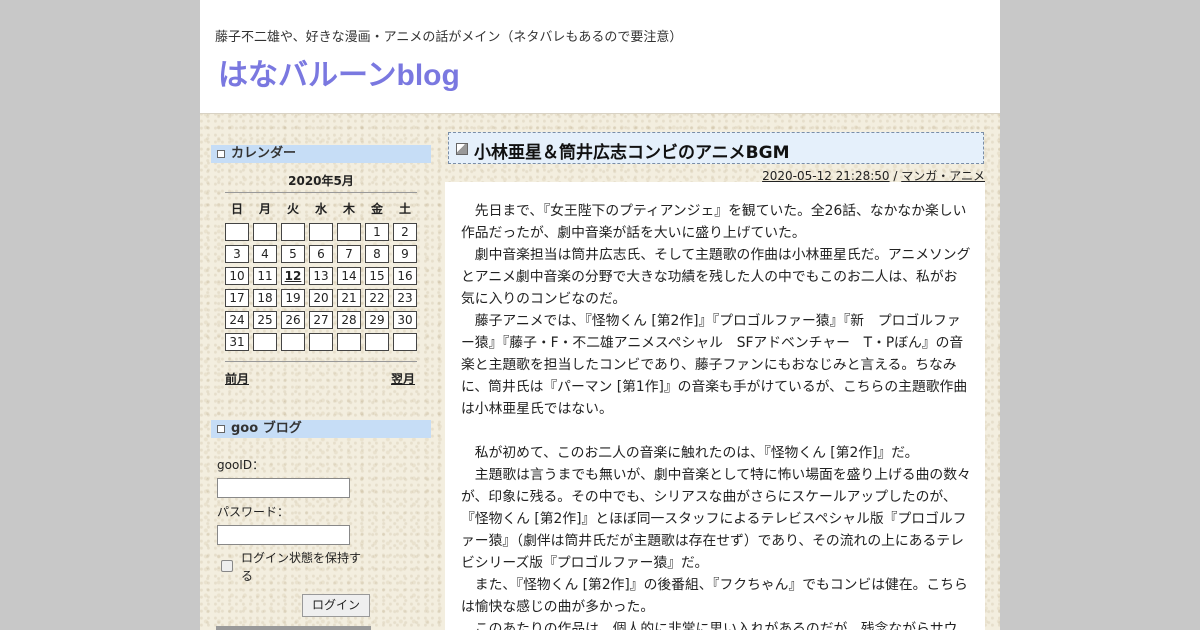  What do you see at coordinates (227, 566) in the screenshot?
I see `keep-login-checkbox` at bounding box center [227, 566].